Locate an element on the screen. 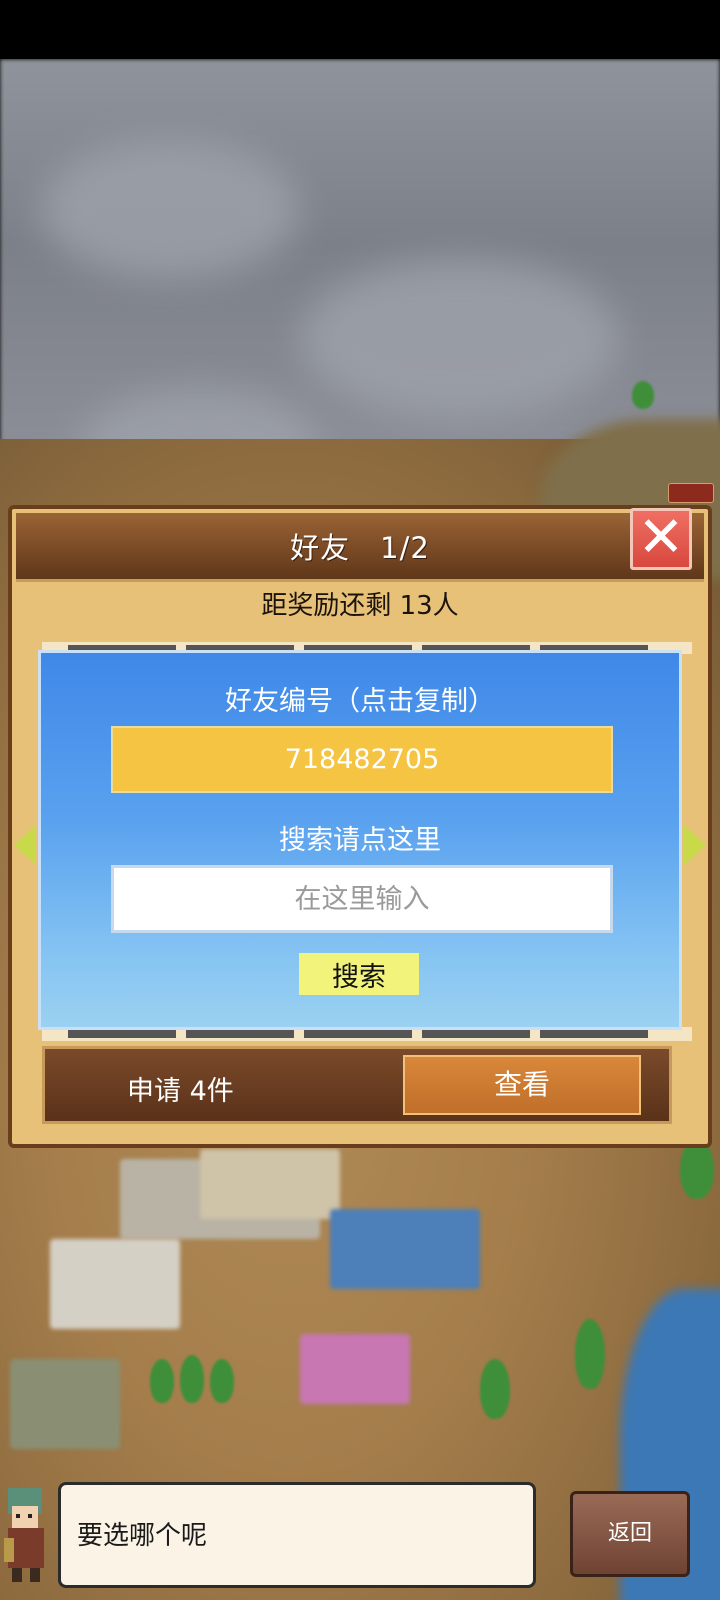  next-page-arrow-icon is located at coordinates (695, 845).